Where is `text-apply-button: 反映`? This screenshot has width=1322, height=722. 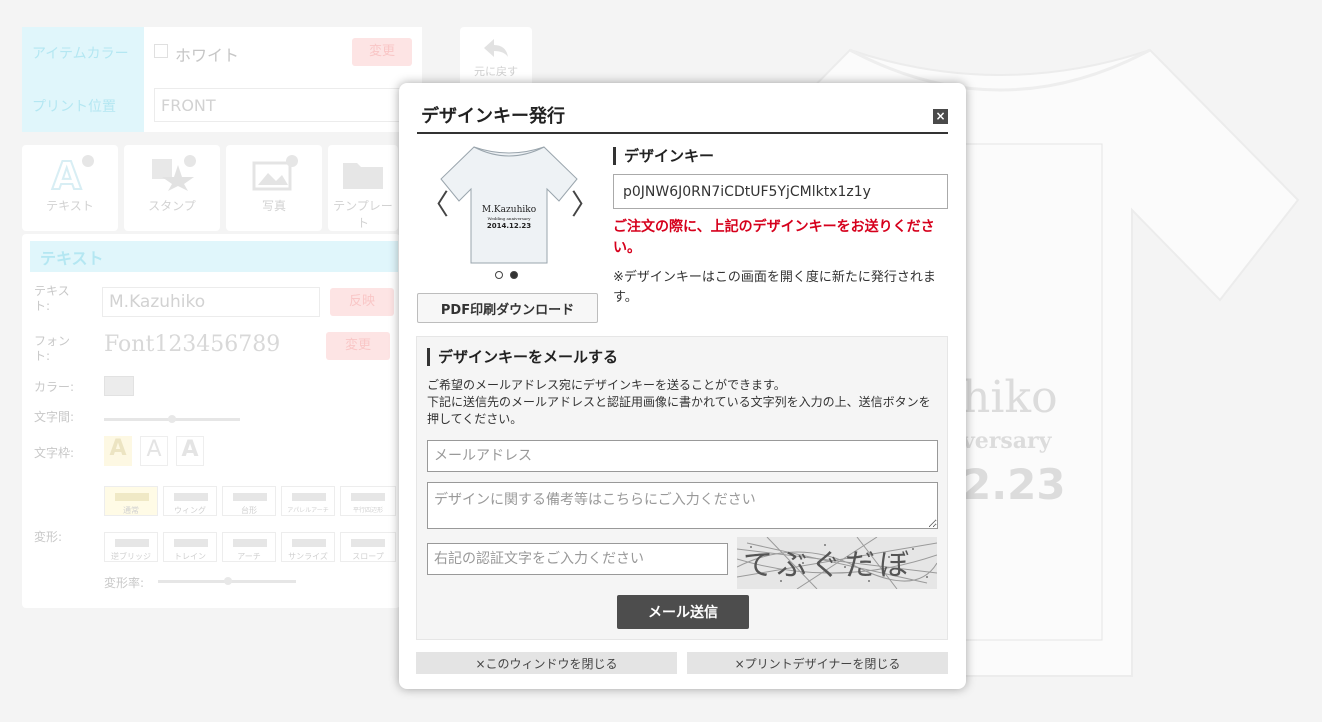
text-apply-button: 反映 is located at coordinates (362, 302).